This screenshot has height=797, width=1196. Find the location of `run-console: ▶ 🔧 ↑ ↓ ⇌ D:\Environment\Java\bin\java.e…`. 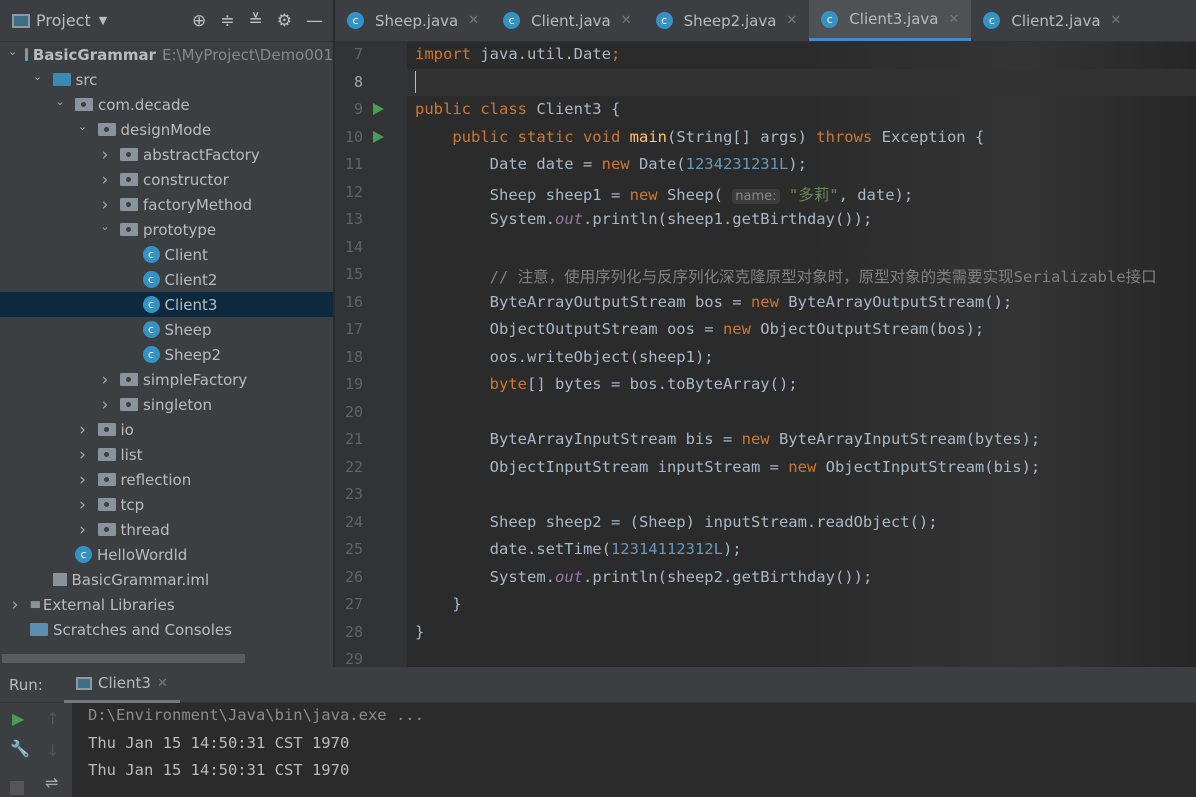

run-console: ▶ 🔧 ↑ ↓ ⇌ D:\Environment\Java\bin\java.e… is located at coordinates (598, 750).